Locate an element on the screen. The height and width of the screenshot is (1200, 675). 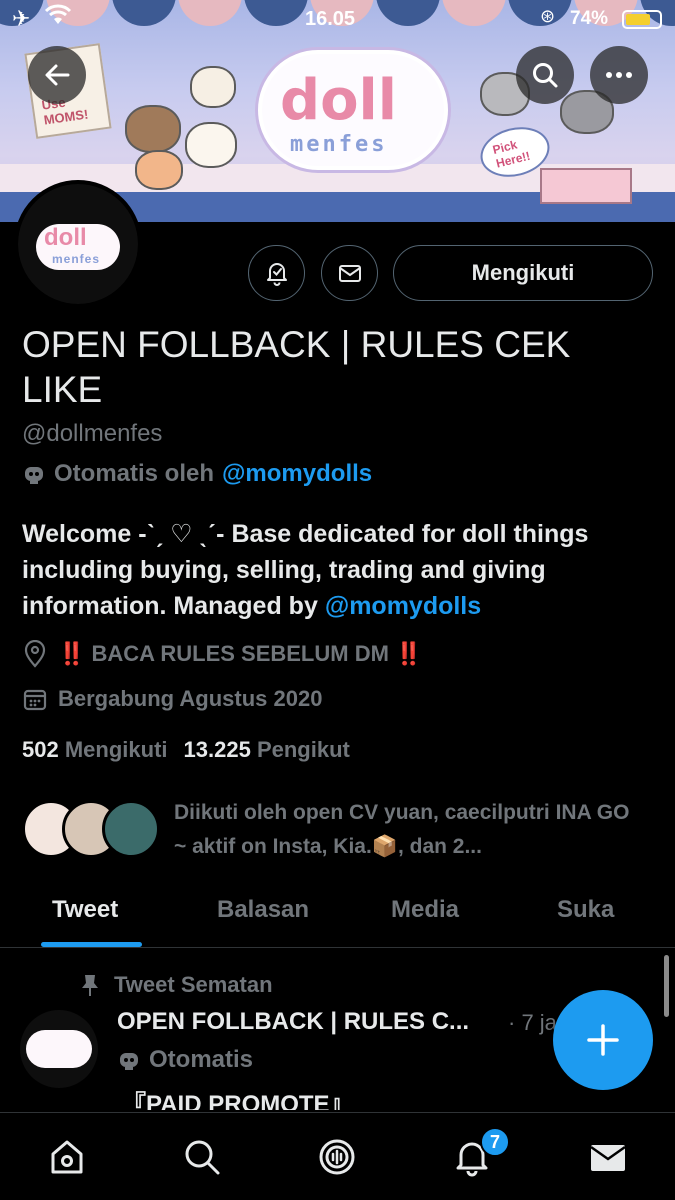
search-button is located at coordinates (545, 75).